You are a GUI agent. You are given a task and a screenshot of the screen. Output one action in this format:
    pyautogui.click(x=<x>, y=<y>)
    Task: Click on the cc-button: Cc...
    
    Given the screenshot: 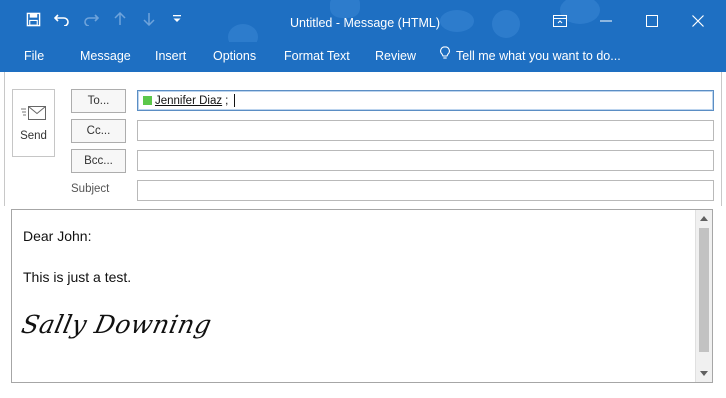 What is the action you would take?
    pyautogui.click(x=98, y=131)
    